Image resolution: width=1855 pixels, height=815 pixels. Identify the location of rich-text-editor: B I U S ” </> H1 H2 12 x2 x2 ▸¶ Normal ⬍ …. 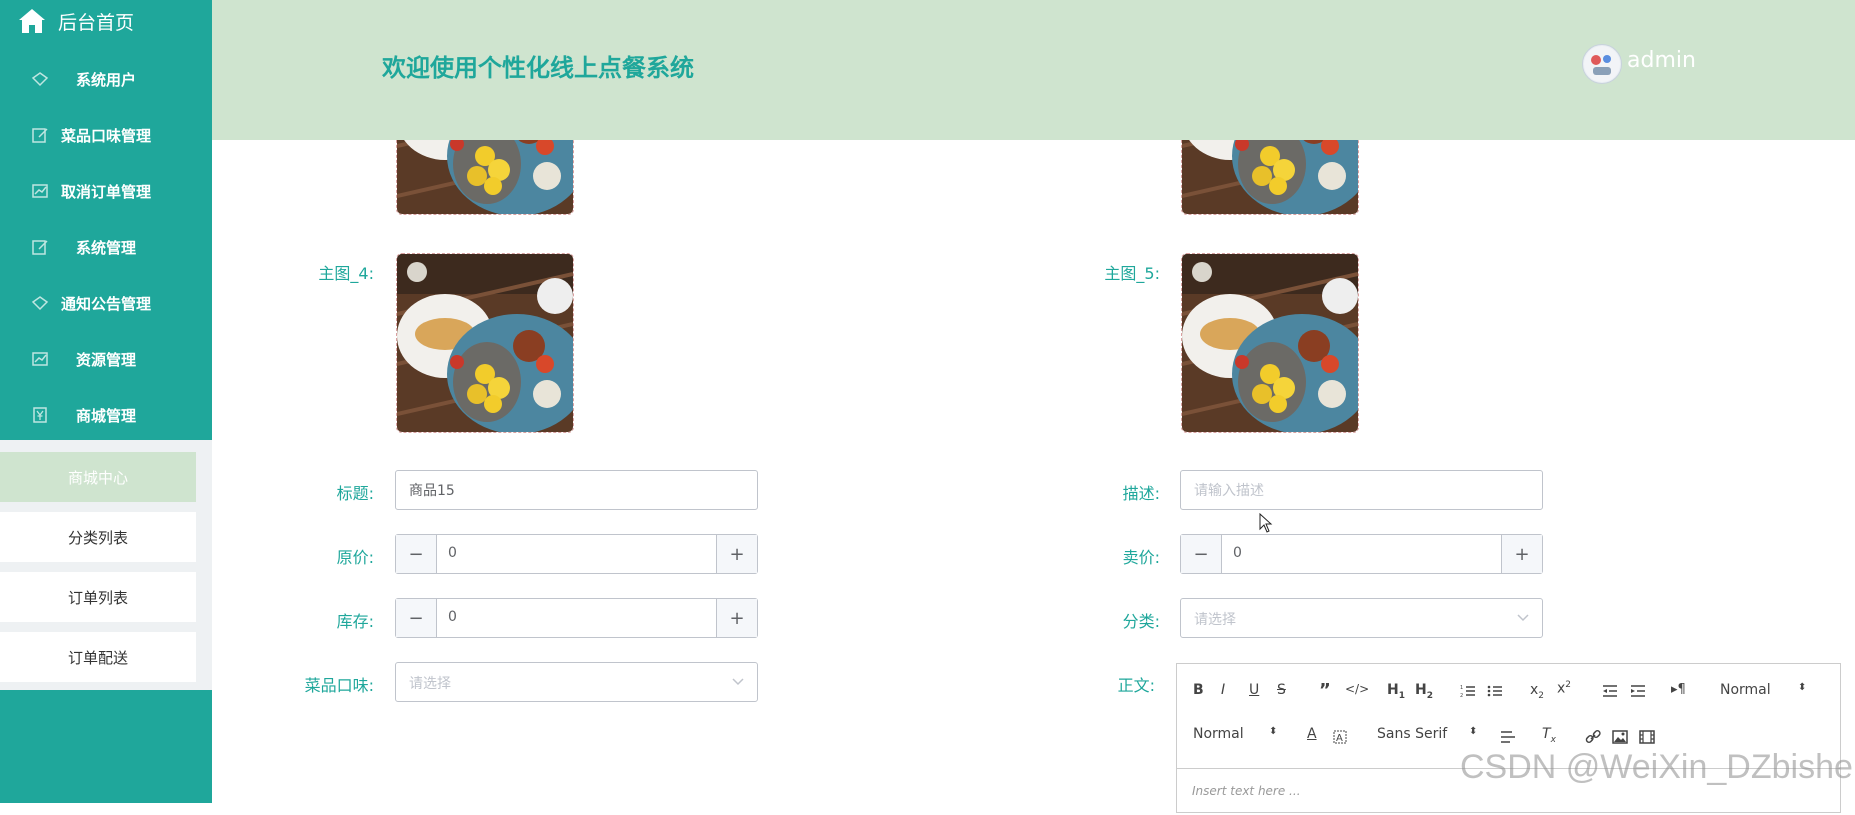
(1508, 738).